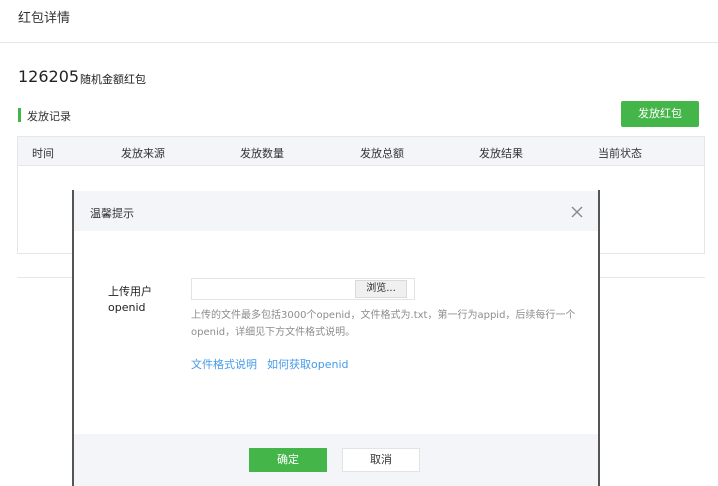 The image size is (718, 486). Describe the element at coordinates (359, 42) in the screenshot. I see `title-divider` at that location.